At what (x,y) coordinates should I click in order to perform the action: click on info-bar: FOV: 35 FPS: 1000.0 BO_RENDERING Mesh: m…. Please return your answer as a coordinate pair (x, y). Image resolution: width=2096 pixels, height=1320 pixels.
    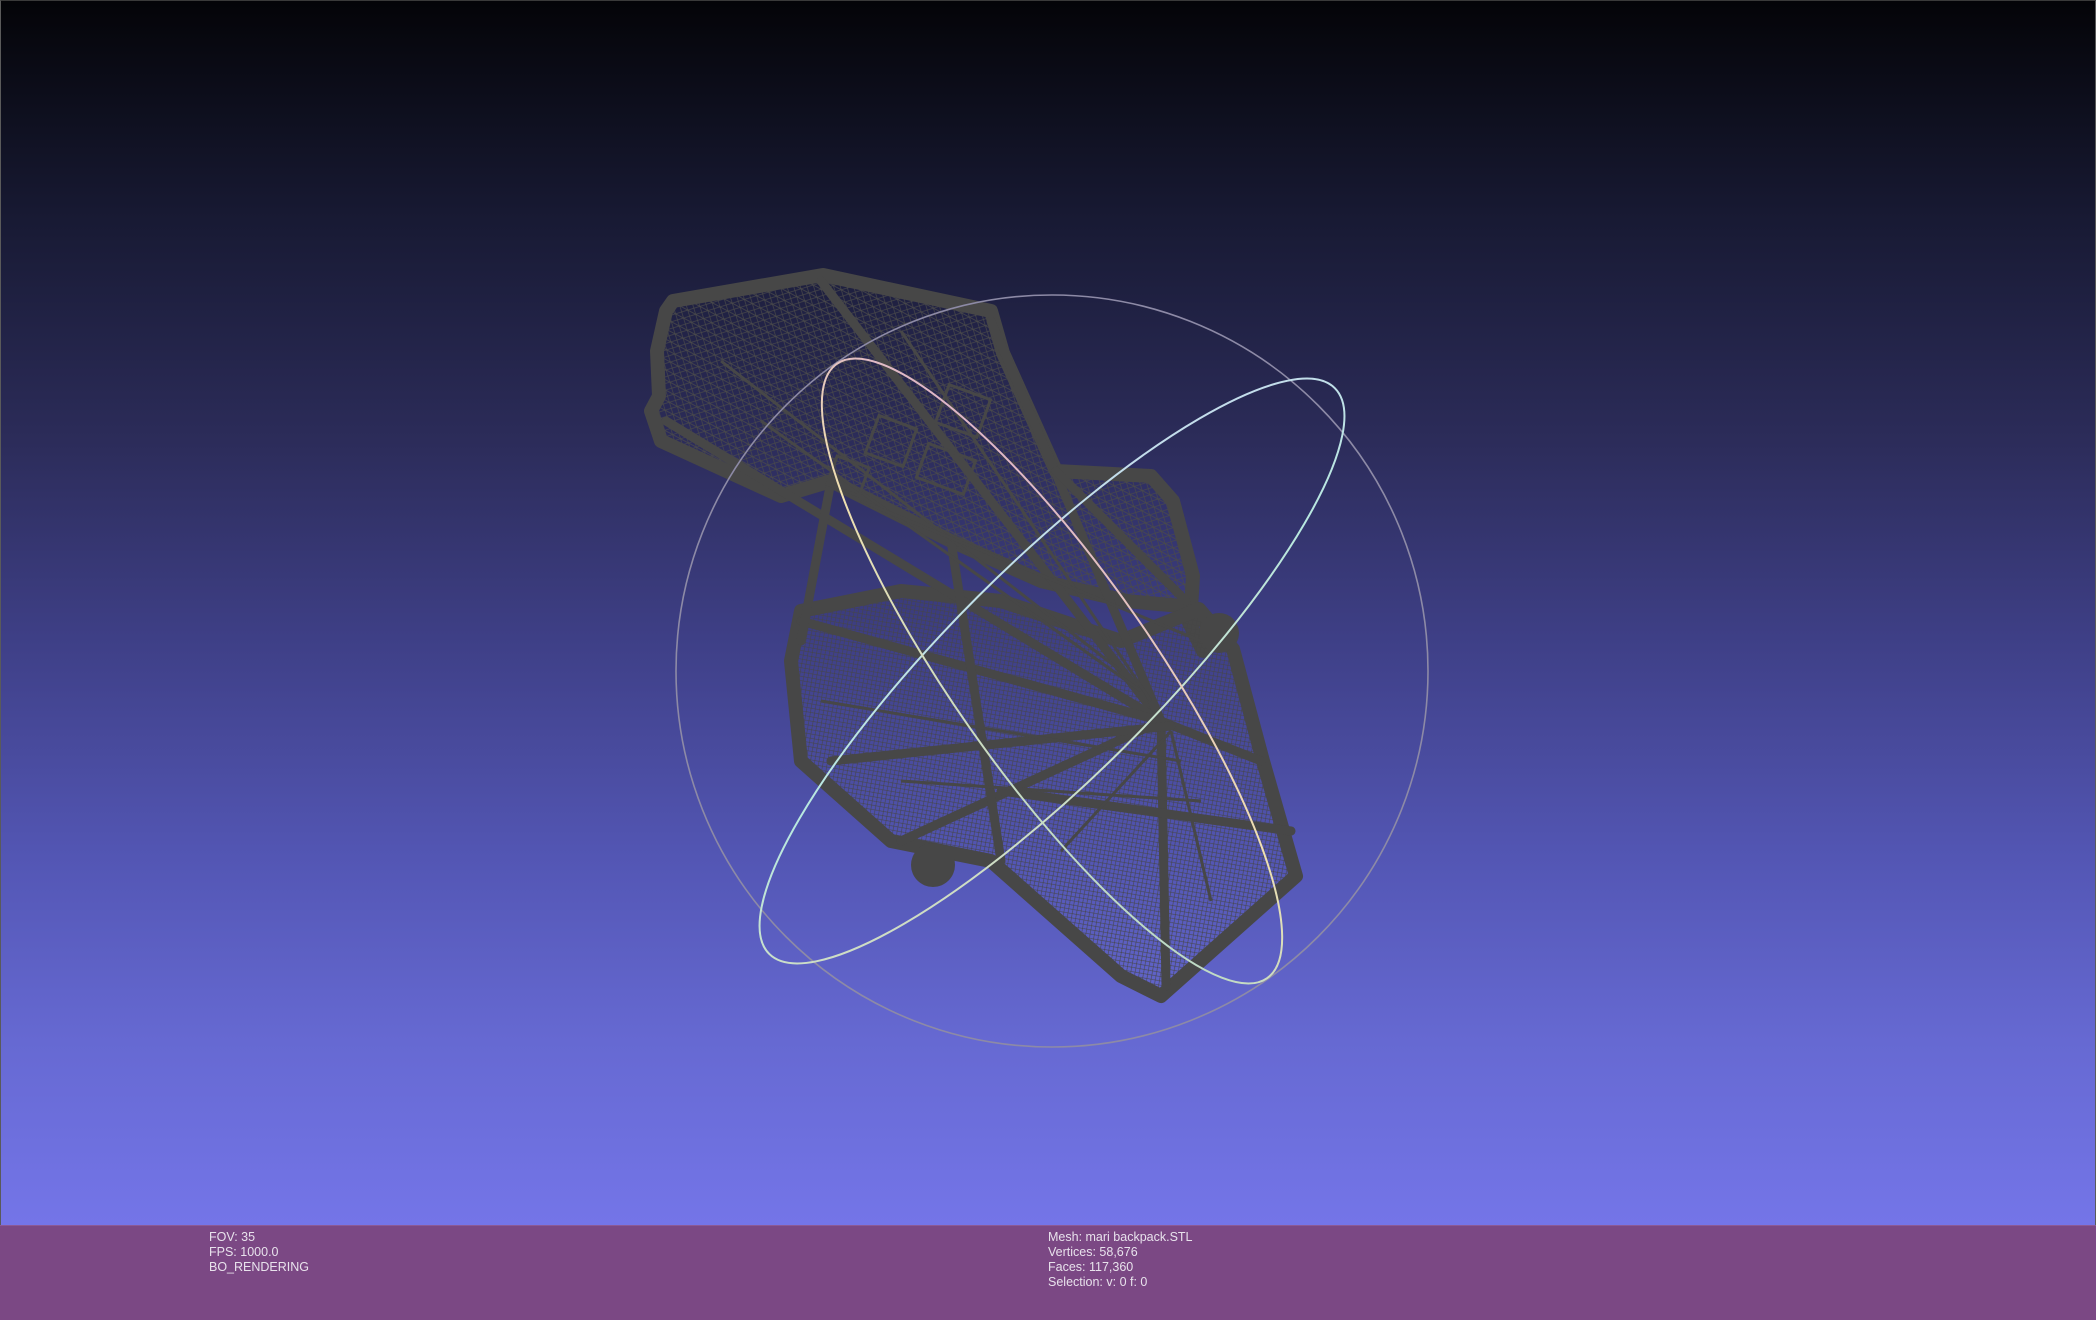
    Looking at the image, I should click on (1048, 1272).